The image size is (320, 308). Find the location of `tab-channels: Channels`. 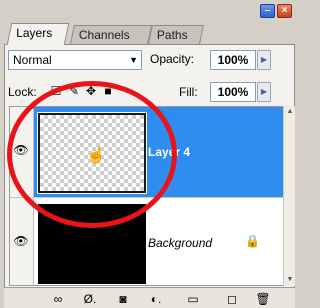

tab-channels: Channels is located at coordinates (111, 34).